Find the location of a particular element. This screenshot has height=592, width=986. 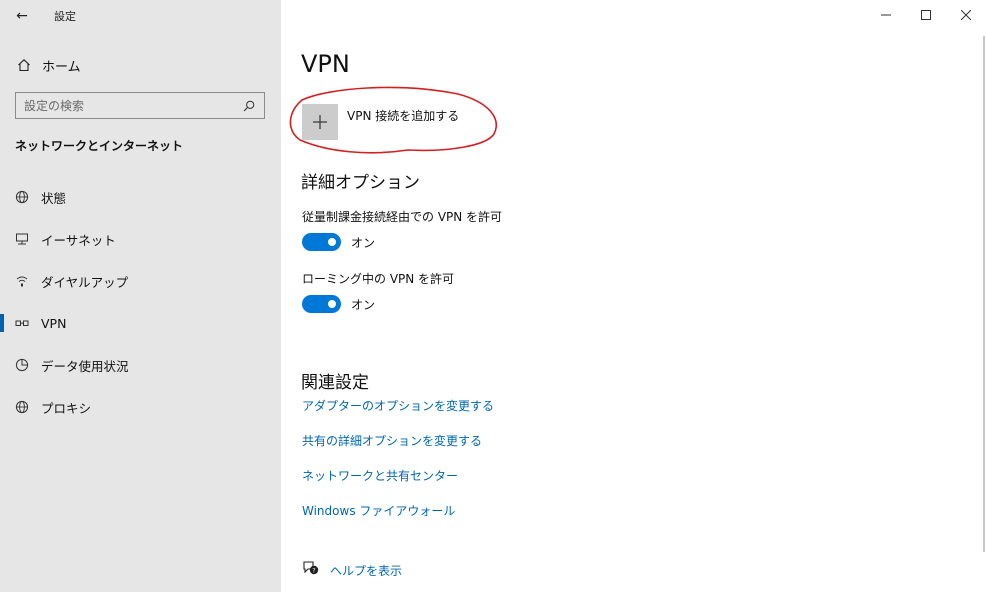

sidebar-item-label: イーサネット is located at coordinates (78, 240).